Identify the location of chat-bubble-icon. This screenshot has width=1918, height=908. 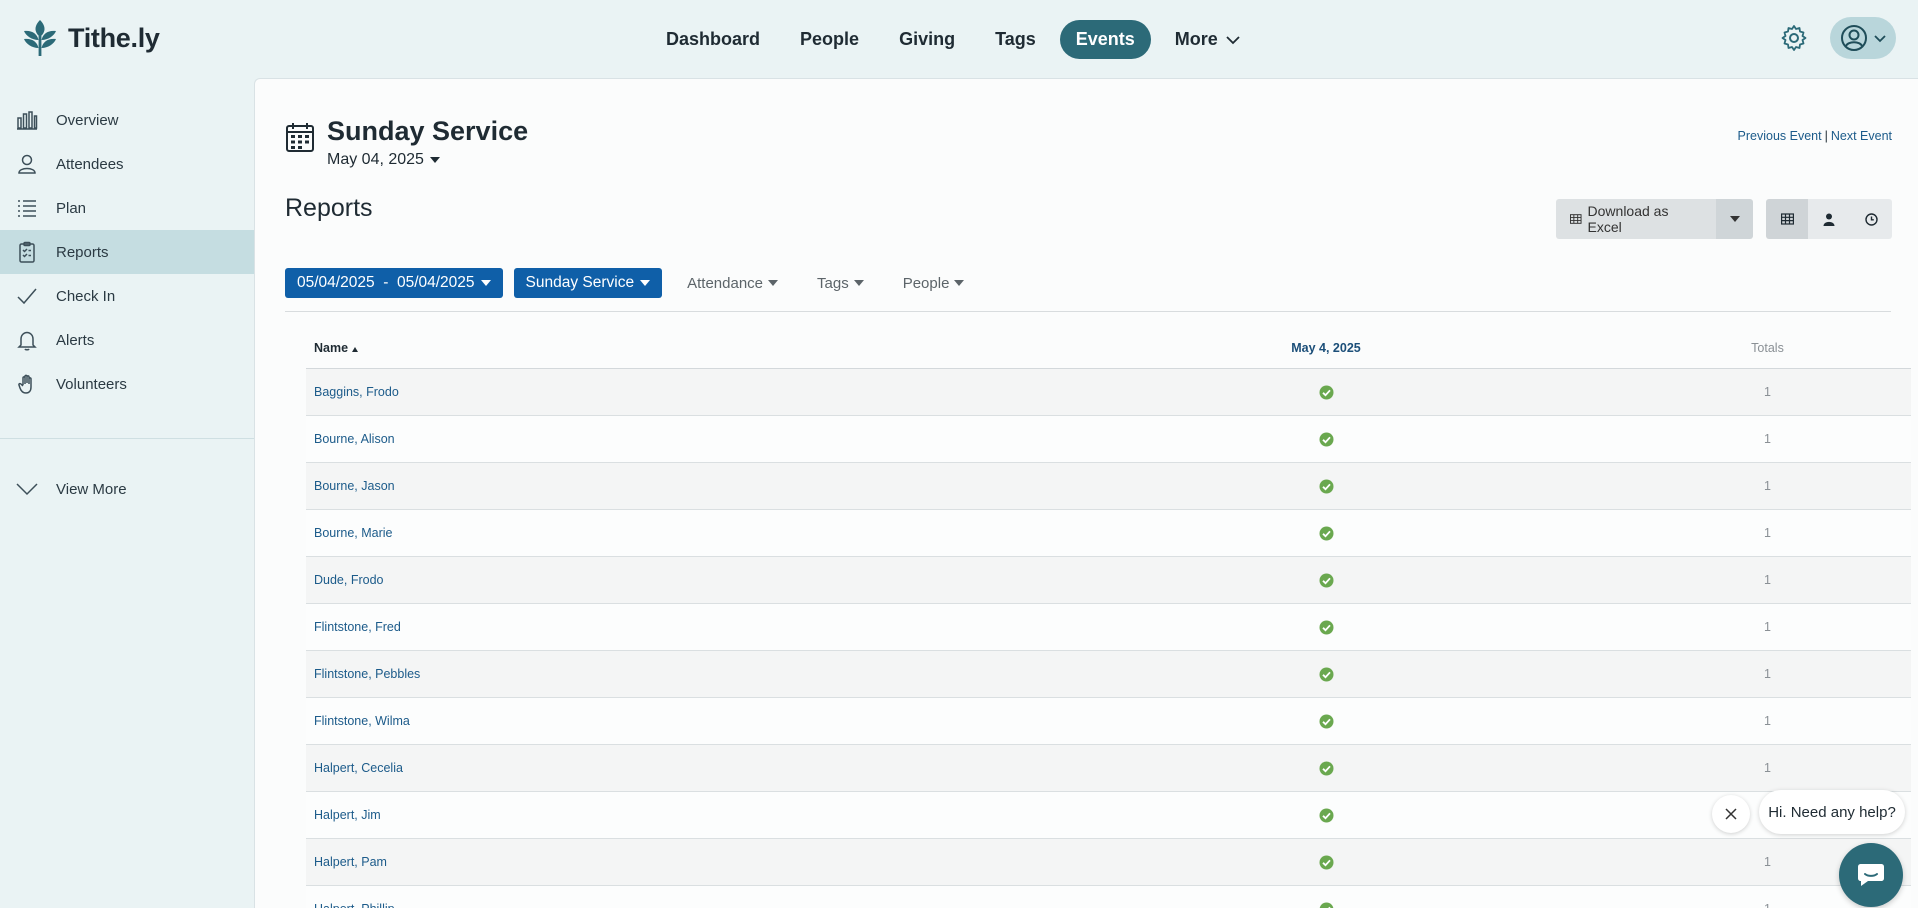
(1871, 875).